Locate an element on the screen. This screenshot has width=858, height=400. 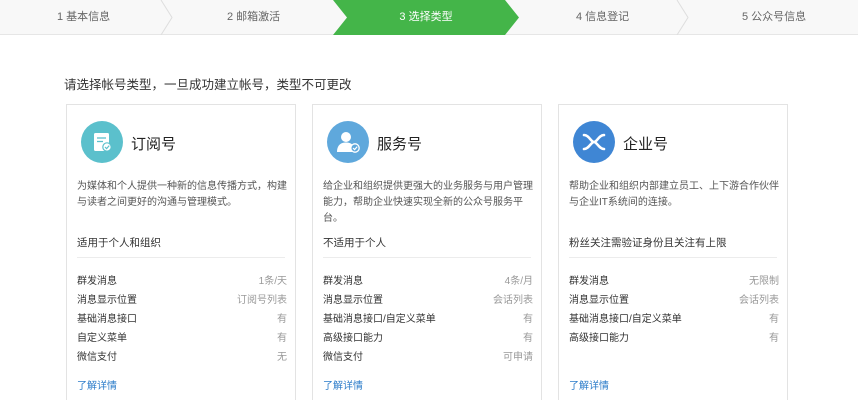
feature-row: 群发消息 无限制 is located at coordinates (674, 281).